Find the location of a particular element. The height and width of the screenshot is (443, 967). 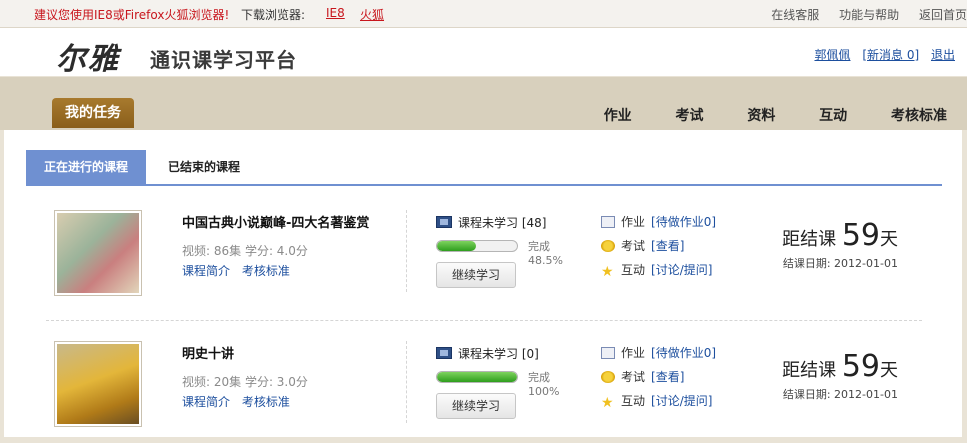

nav-item-interaction: 互动 is located at coordinates (833, 116).